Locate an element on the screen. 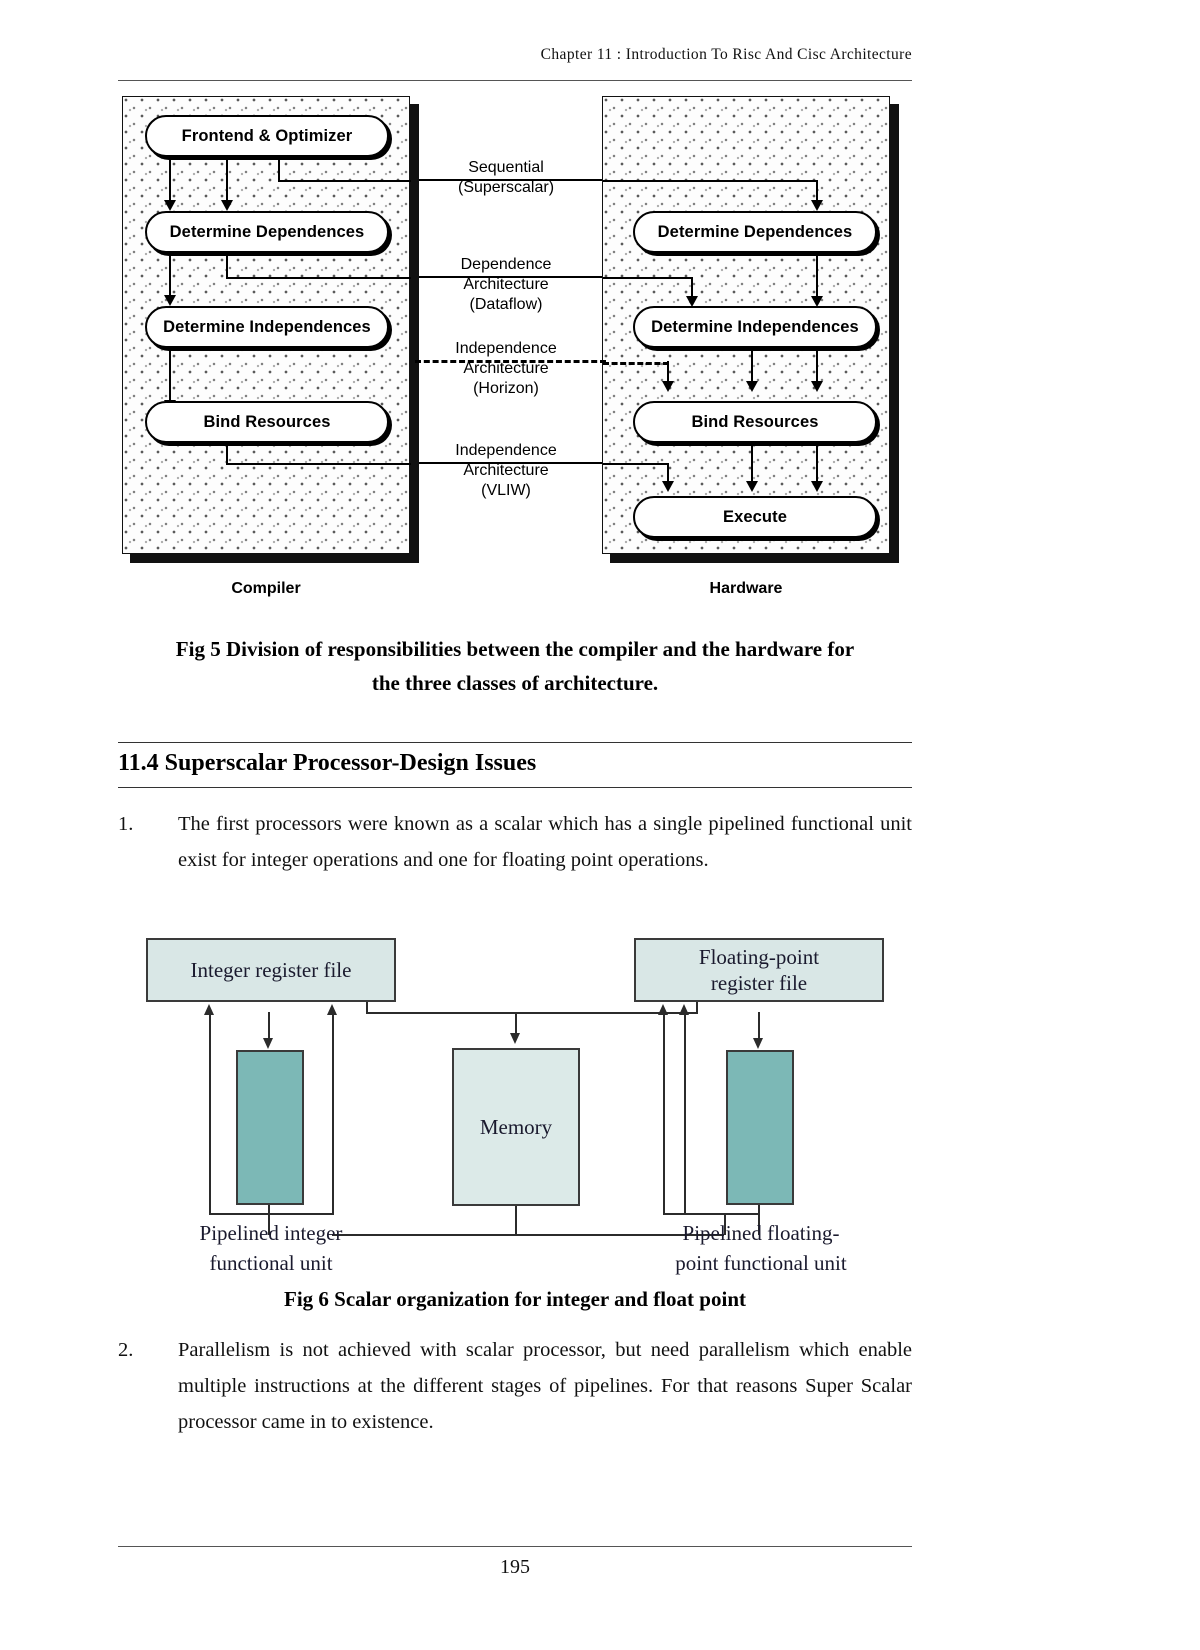 The image size is (1200, 1650). floating-point-register-file-box: Floating-point register file is located at coordinates (759, 970).